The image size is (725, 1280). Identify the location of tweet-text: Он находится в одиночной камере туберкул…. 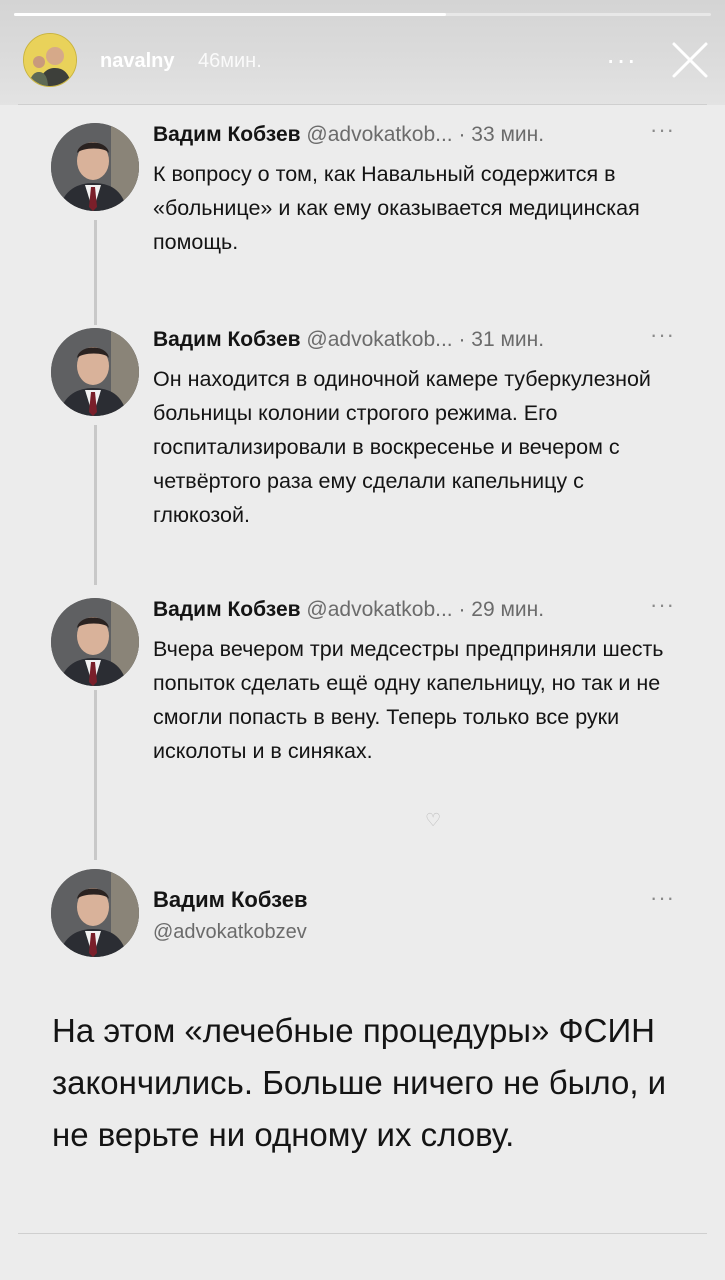
(402, 447).